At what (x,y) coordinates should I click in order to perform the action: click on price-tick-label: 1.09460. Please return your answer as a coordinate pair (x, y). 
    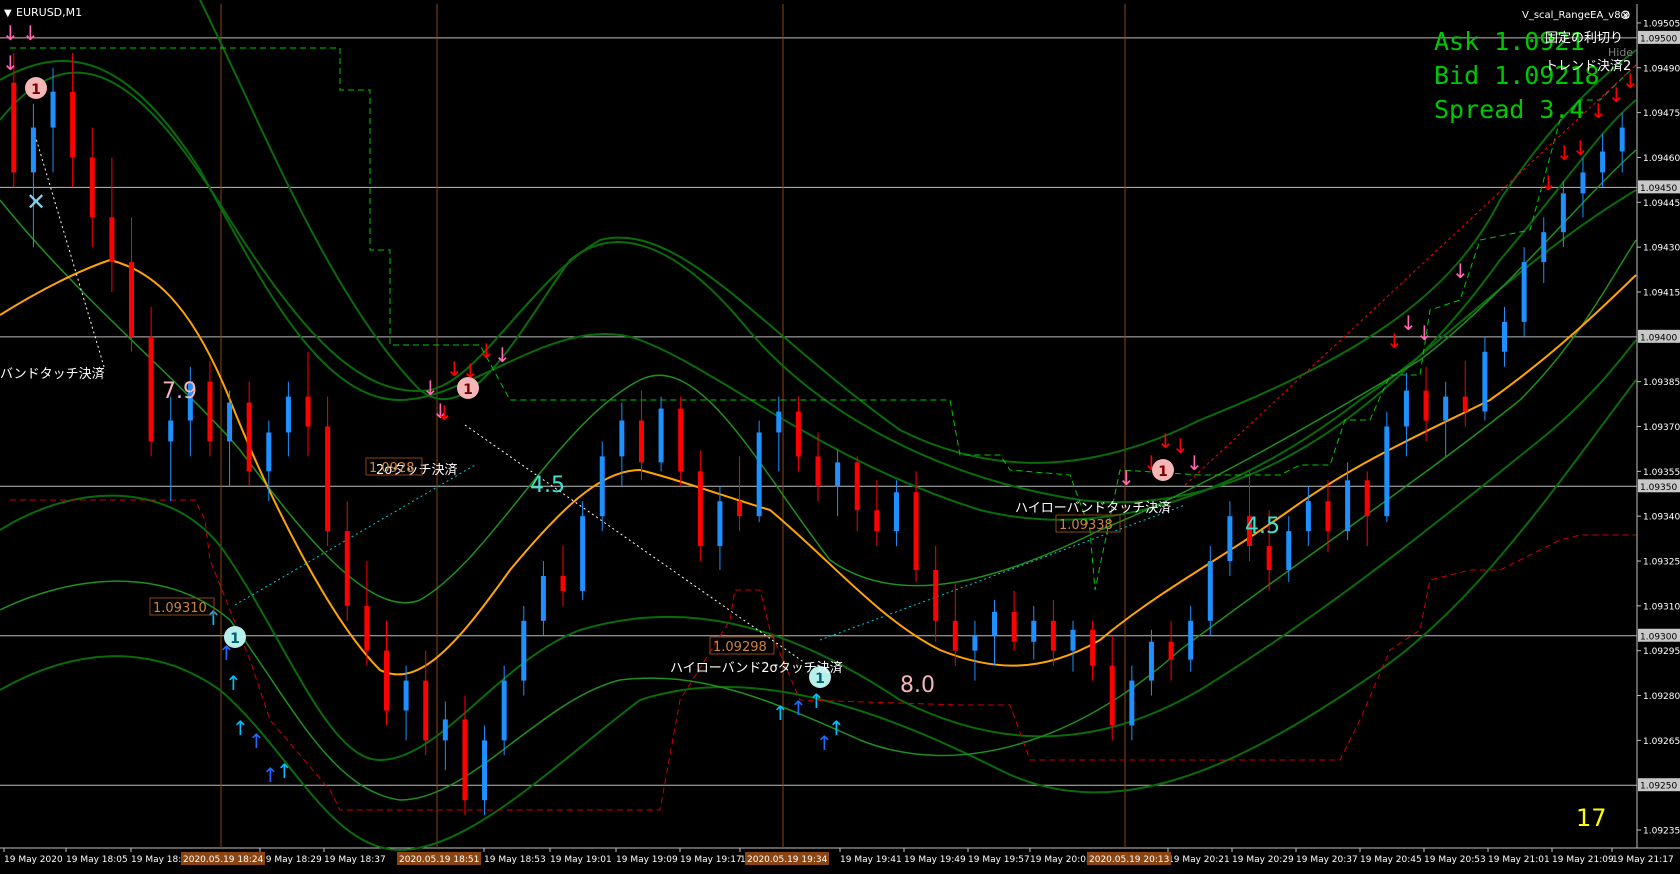
    Looking at the image, I should click on (1661, 159).